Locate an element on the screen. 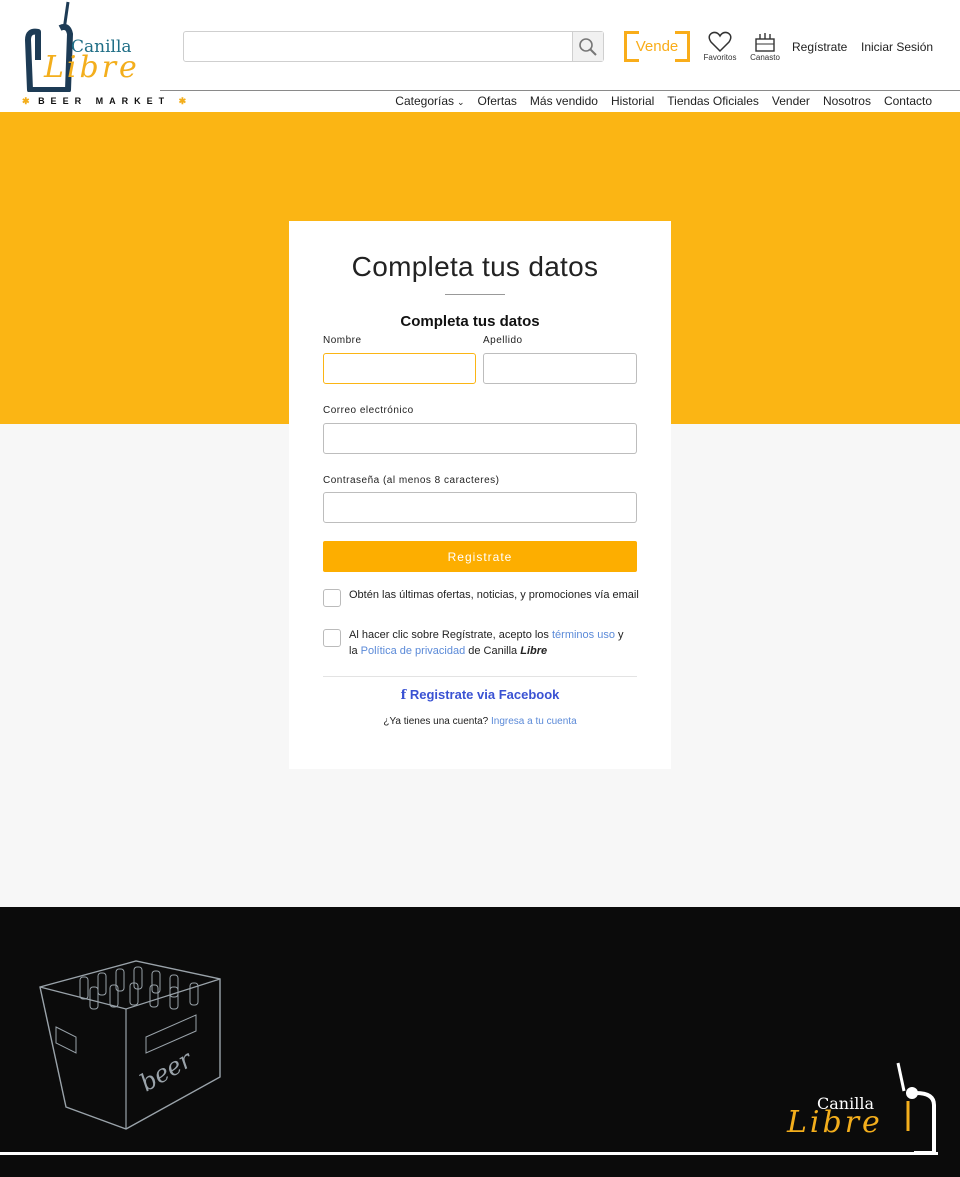 The width and height of the screenshot is (960, 1177). terms-link: términos uso is located at coordinates (583, 635).